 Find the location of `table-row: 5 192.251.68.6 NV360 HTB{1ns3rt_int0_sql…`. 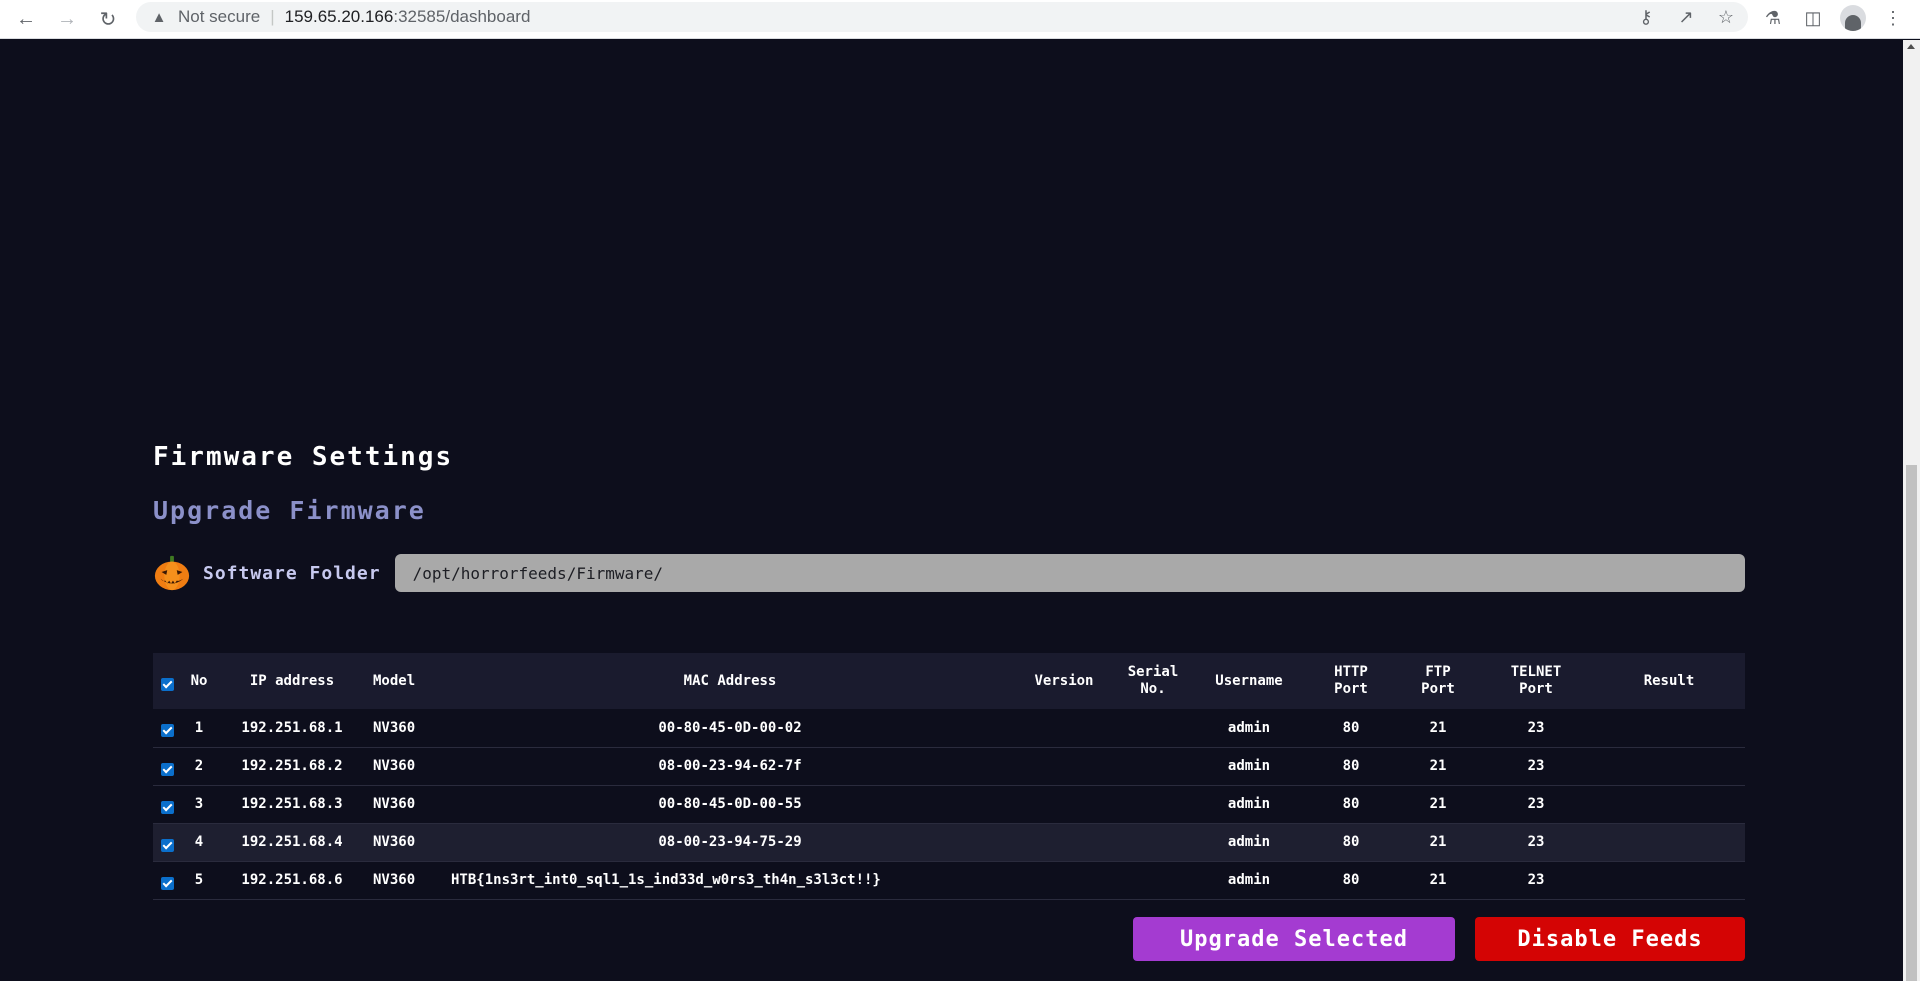

table-row: 5 192.251.68.6 NV360 HTB{1ns3rt_int0_sql… is located at coordinates (949, 880).